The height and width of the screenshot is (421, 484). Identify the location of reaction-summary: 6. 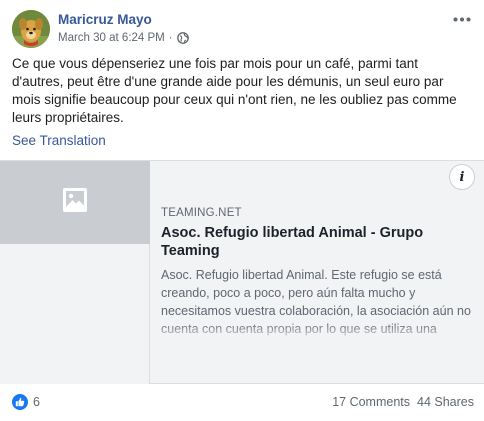
(26, 402).